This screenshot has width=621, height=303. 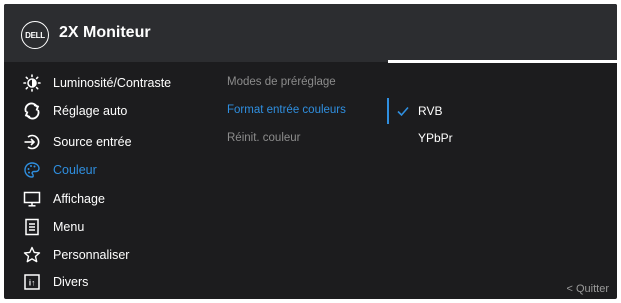 I want to click on checkmark-icon, so click(x=403, y=111).